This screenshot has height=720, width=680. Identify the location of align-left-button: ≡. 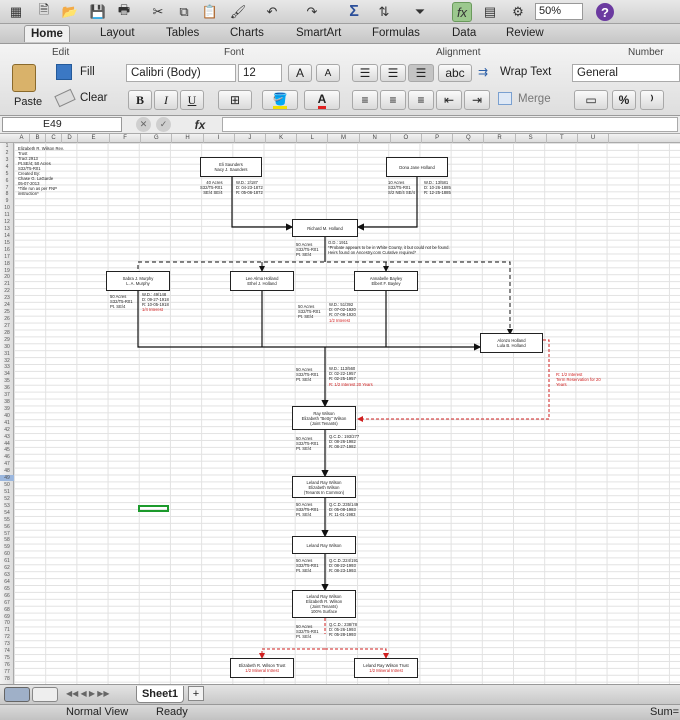
(365, 100).